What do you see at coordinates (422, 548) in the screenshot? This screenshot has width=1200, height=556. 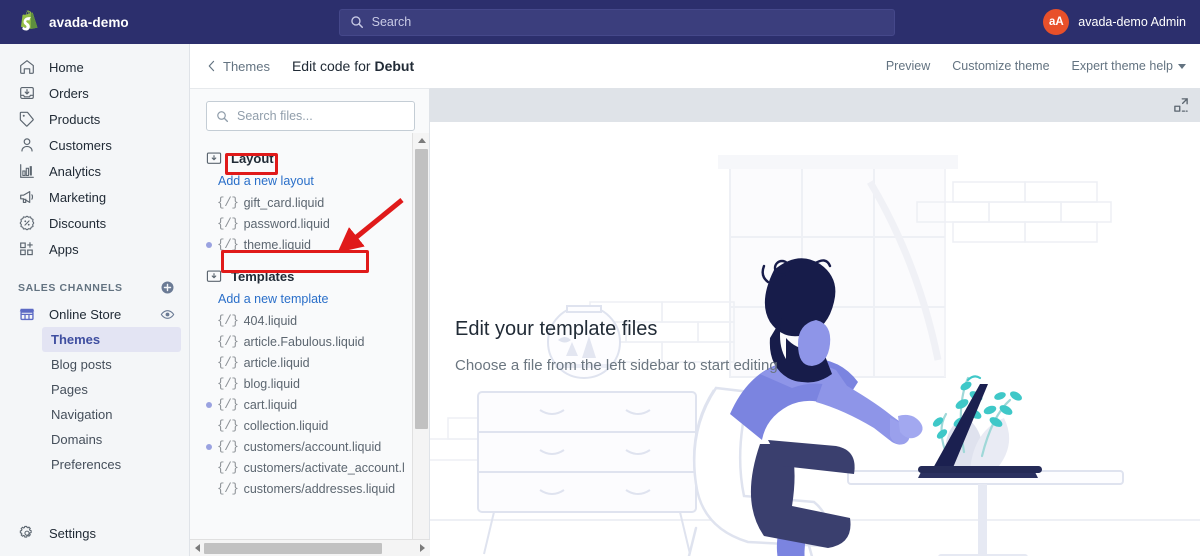 I see `triangle-right-icon` at bounding box center [422, 548].